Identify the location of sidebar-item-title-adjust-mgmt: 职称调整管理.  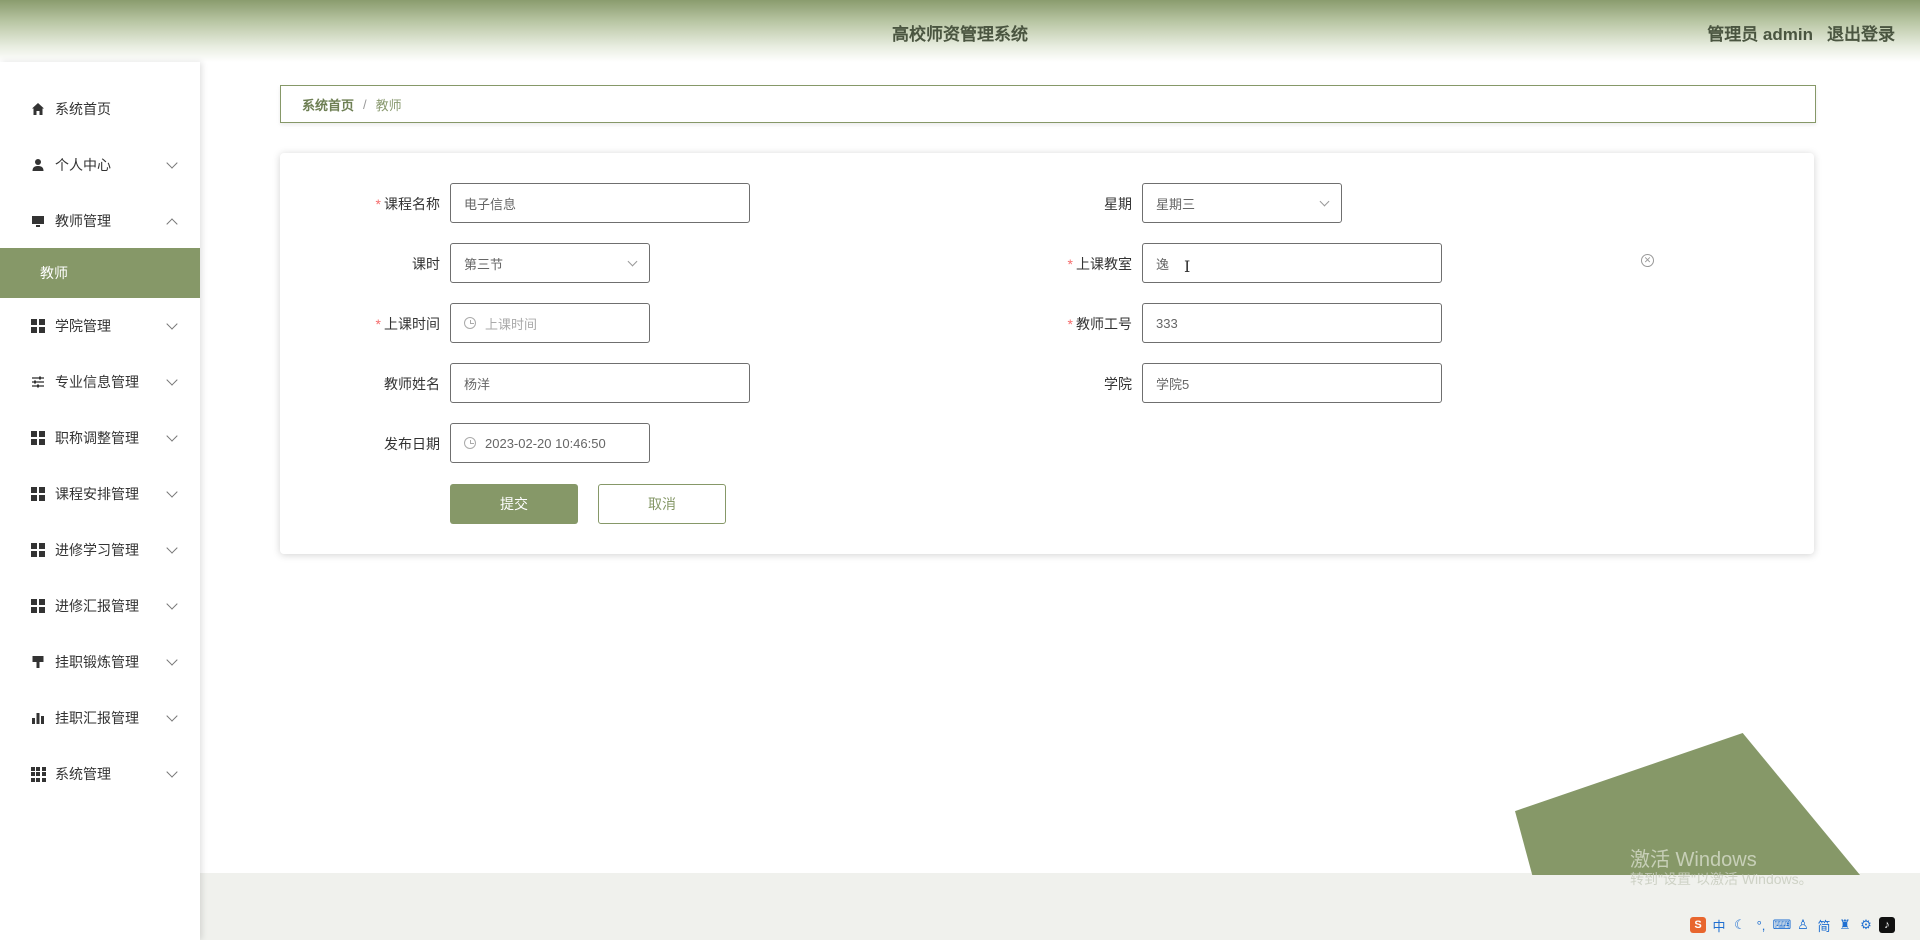
(100, 438).